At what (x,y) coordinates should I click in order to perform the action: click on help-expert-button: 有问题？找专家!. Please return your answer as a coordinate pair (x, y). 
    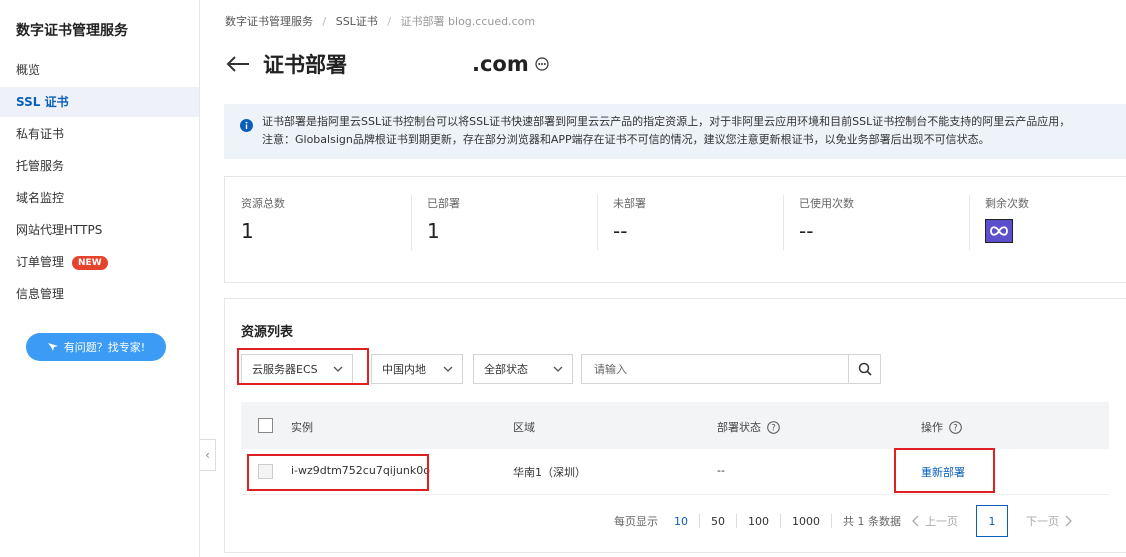
    Looking at the image, I should click on (96, 347).